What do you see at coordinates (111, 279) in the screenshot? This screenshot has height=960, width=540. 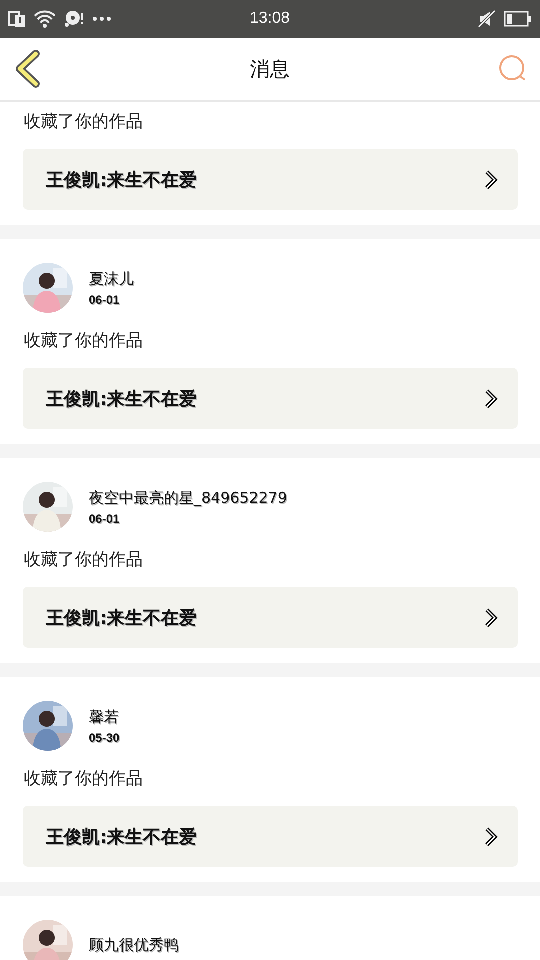 I see `user-name: 夏沫儿` at bounding box center [111, 279].